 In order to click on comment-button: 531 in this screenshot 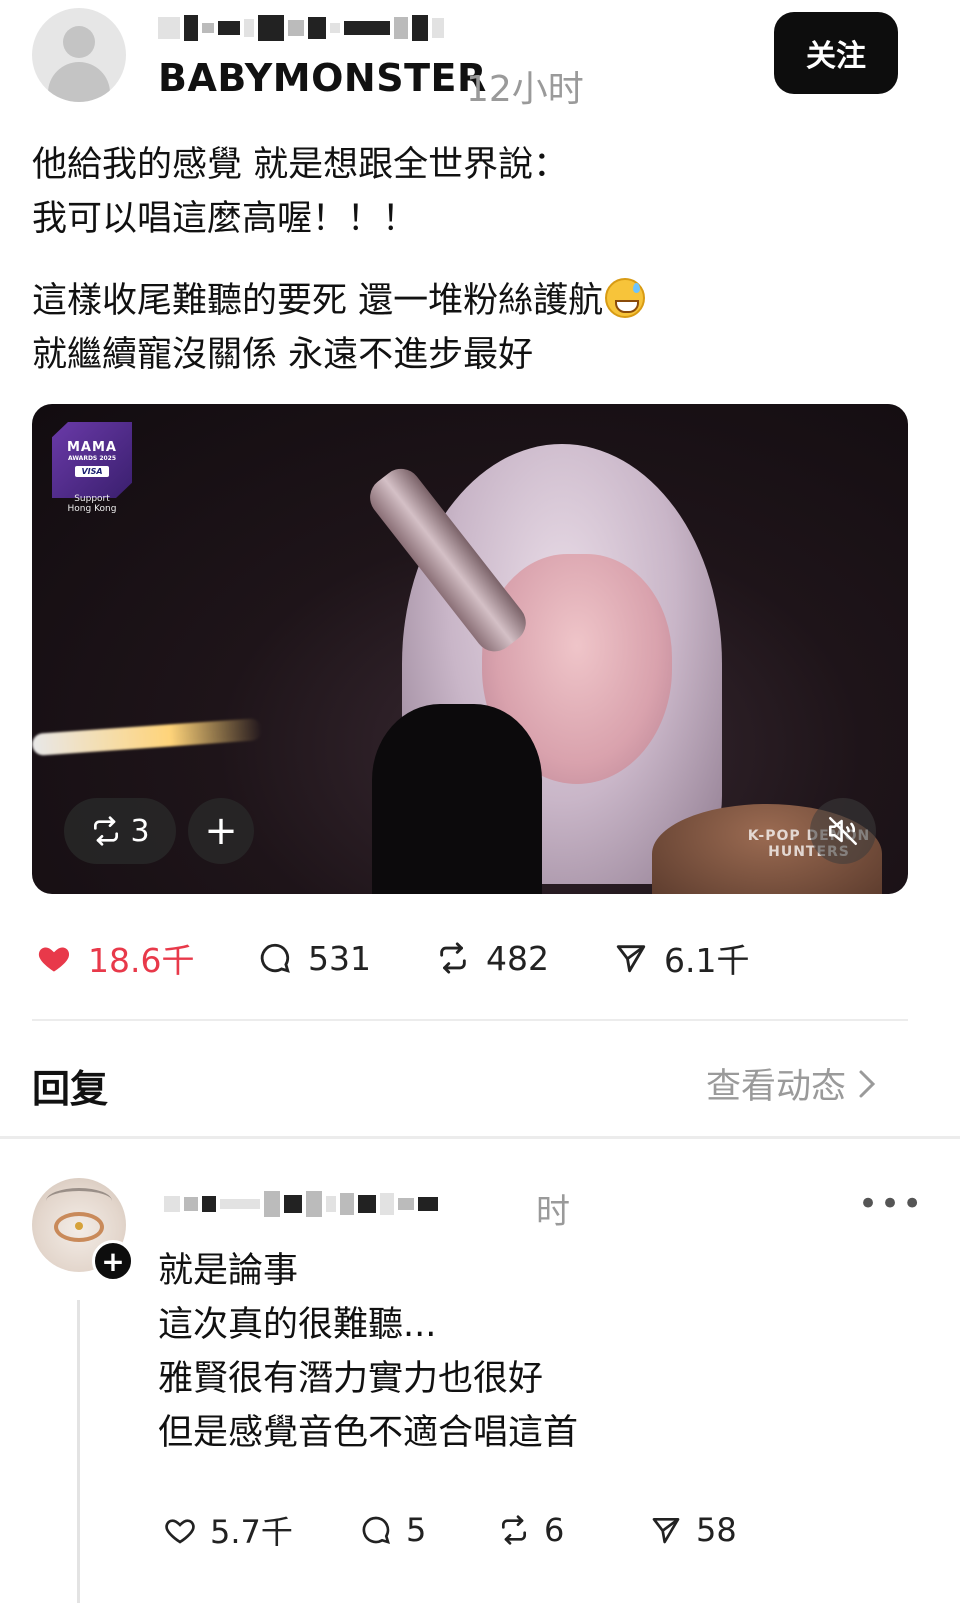, I will do `click(347, 958)`.